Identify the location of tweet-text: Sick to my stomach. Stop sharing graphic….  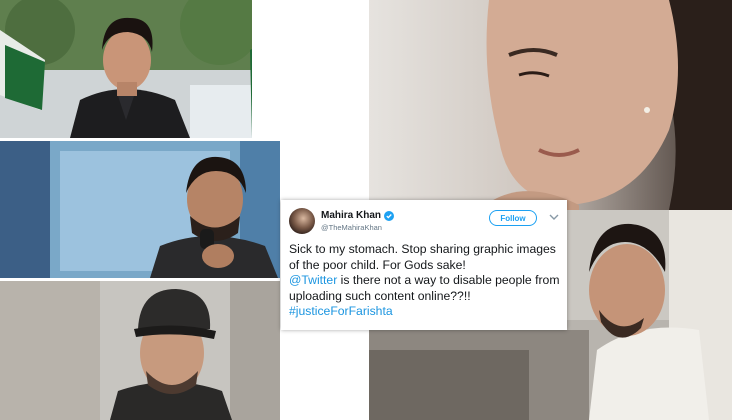
(426, 281).